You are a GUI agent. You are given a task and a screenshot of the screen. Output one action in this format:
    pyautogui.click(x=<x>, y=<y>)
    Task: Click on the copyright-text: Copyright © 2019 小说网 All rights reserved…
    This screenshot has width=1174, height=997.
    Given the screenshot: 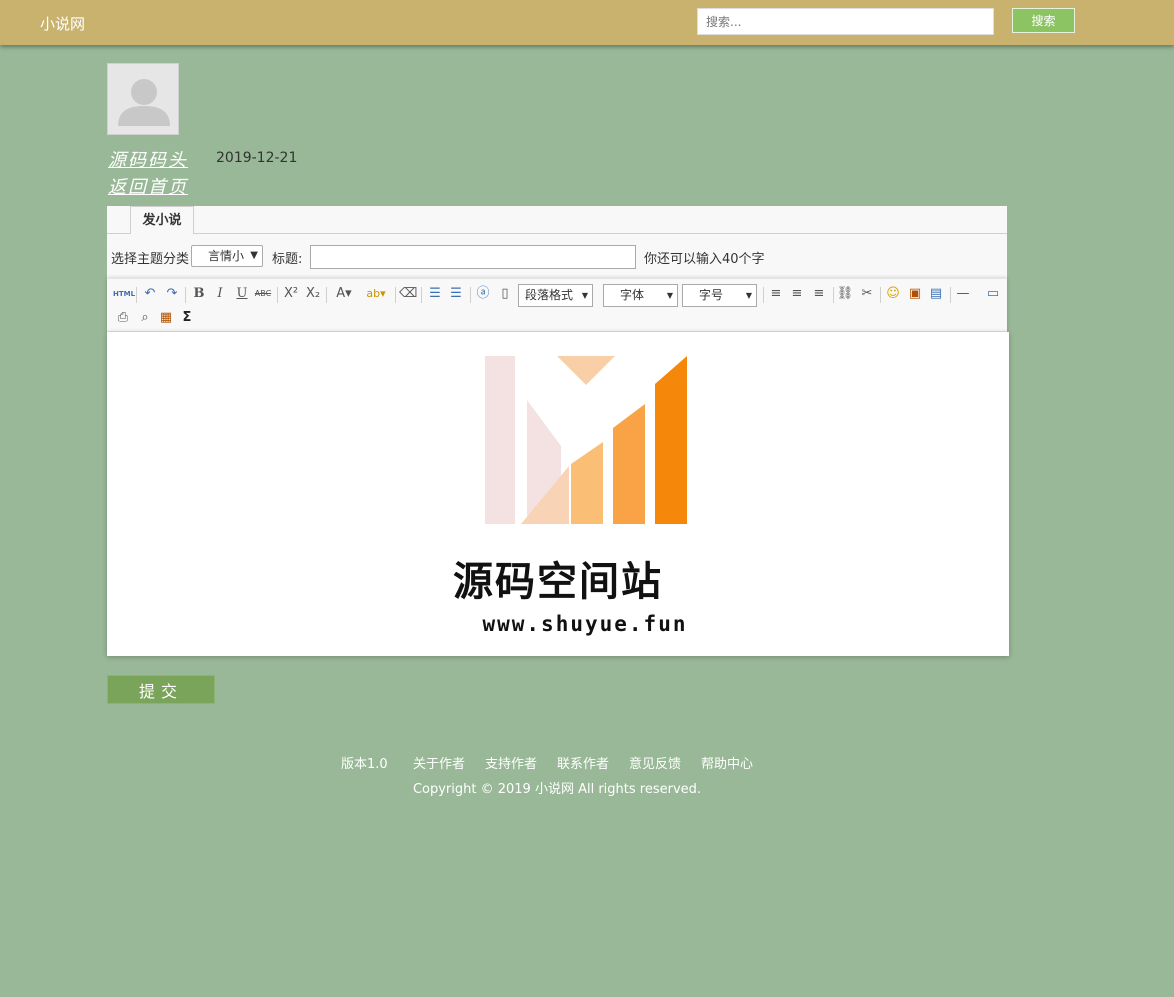 What is the action you would take?
    pyautogui.click(x=557, y=789)
    